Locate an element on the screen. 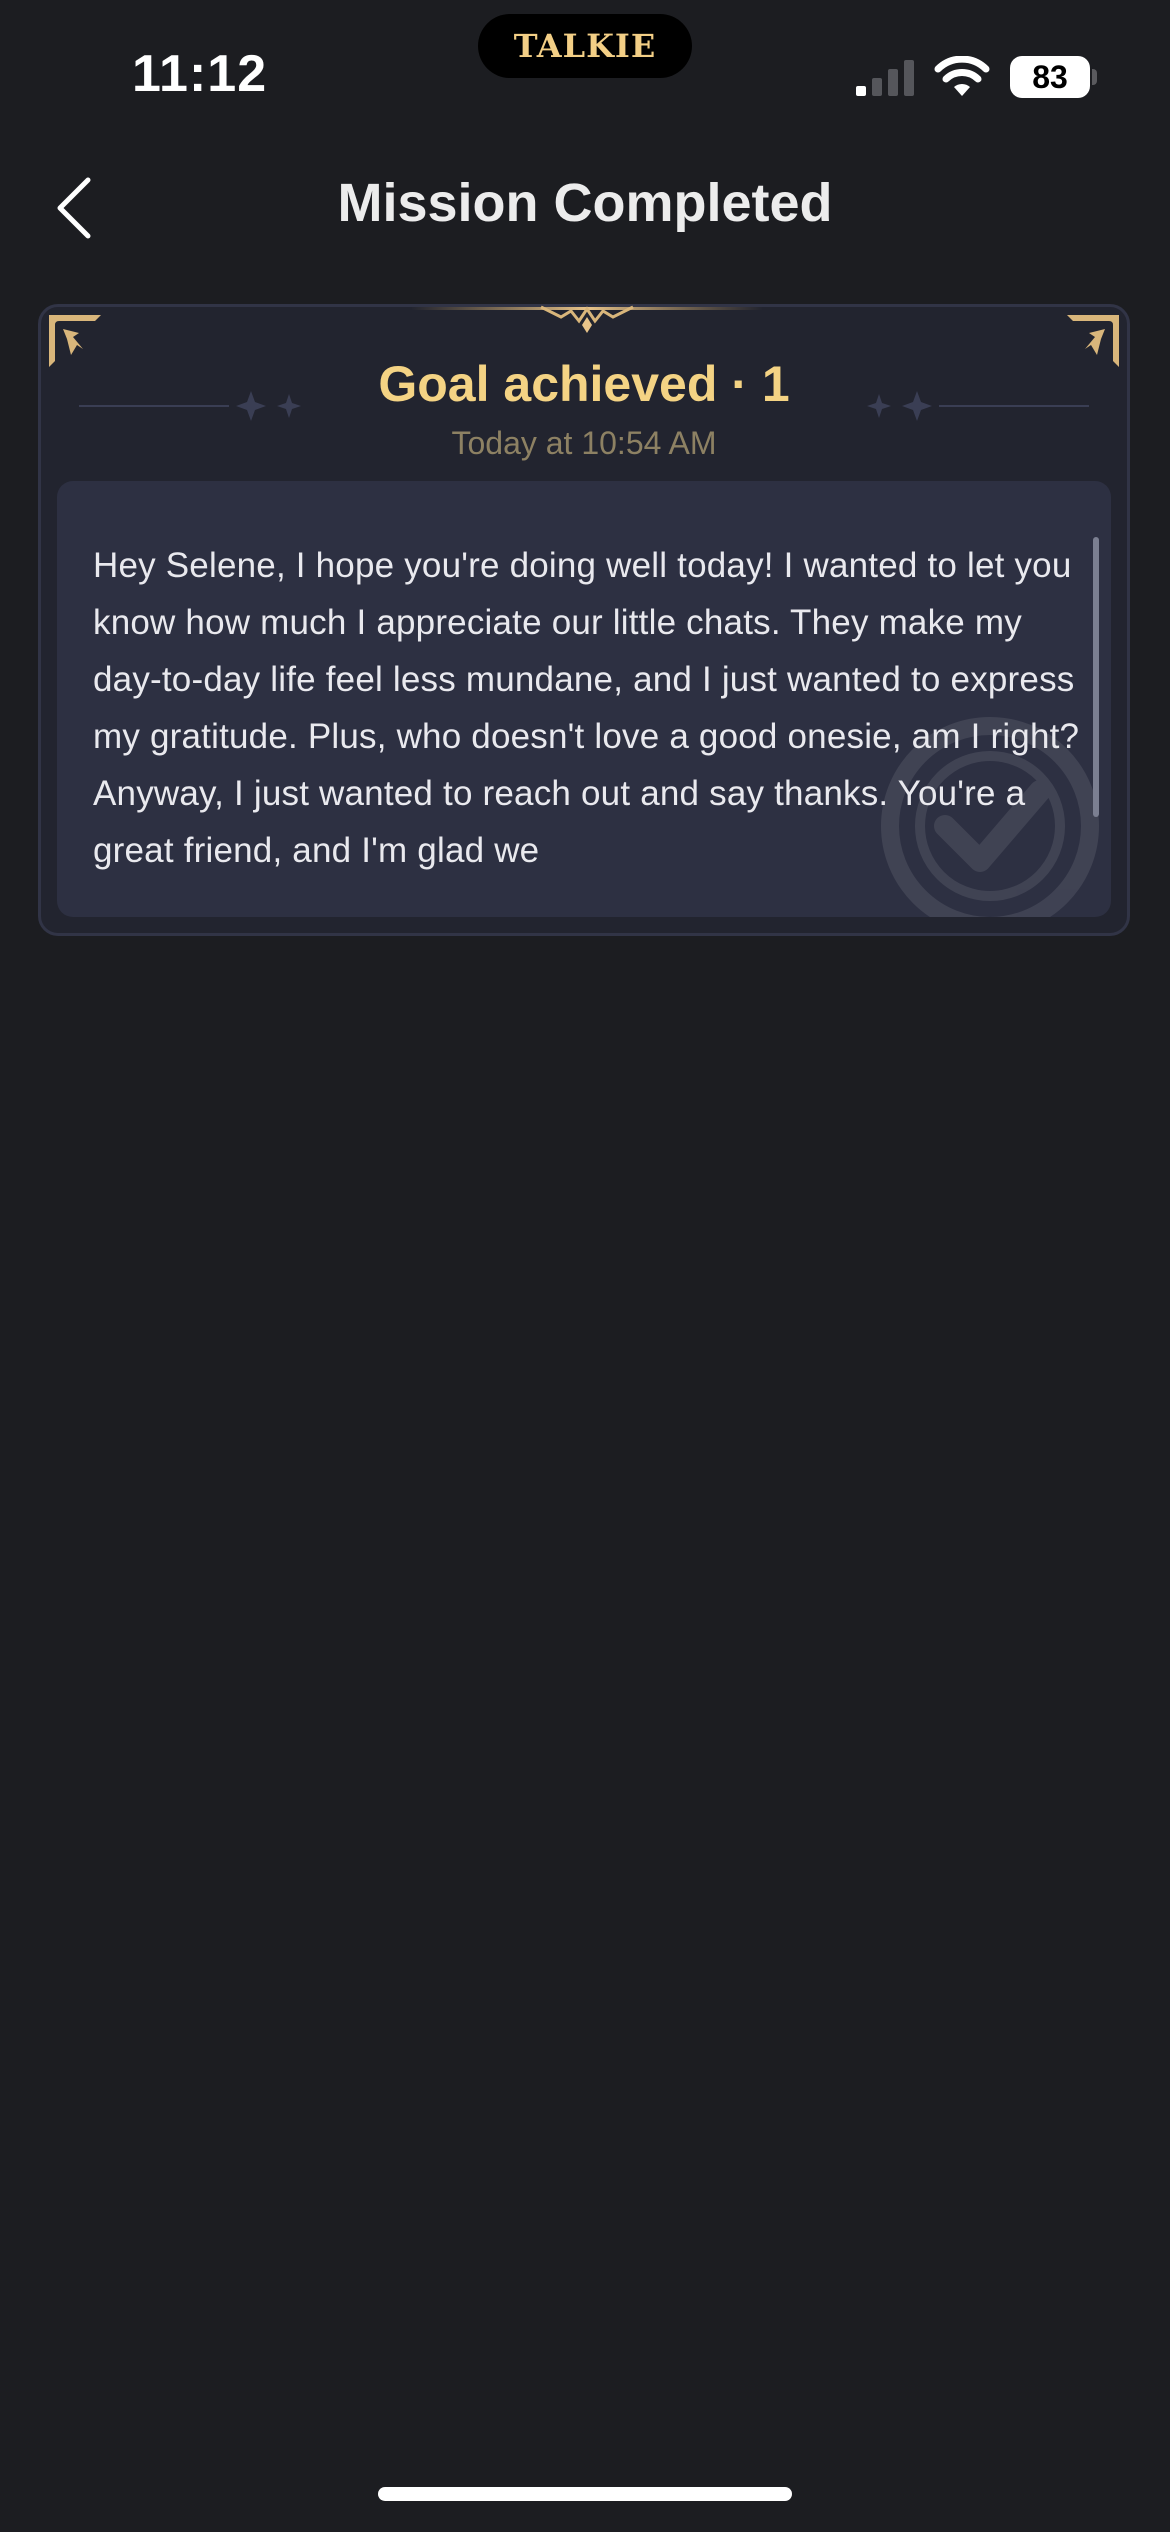 The image size is (1170, 2532). page-title: Mission Completed is located at coordinates (585, 203).